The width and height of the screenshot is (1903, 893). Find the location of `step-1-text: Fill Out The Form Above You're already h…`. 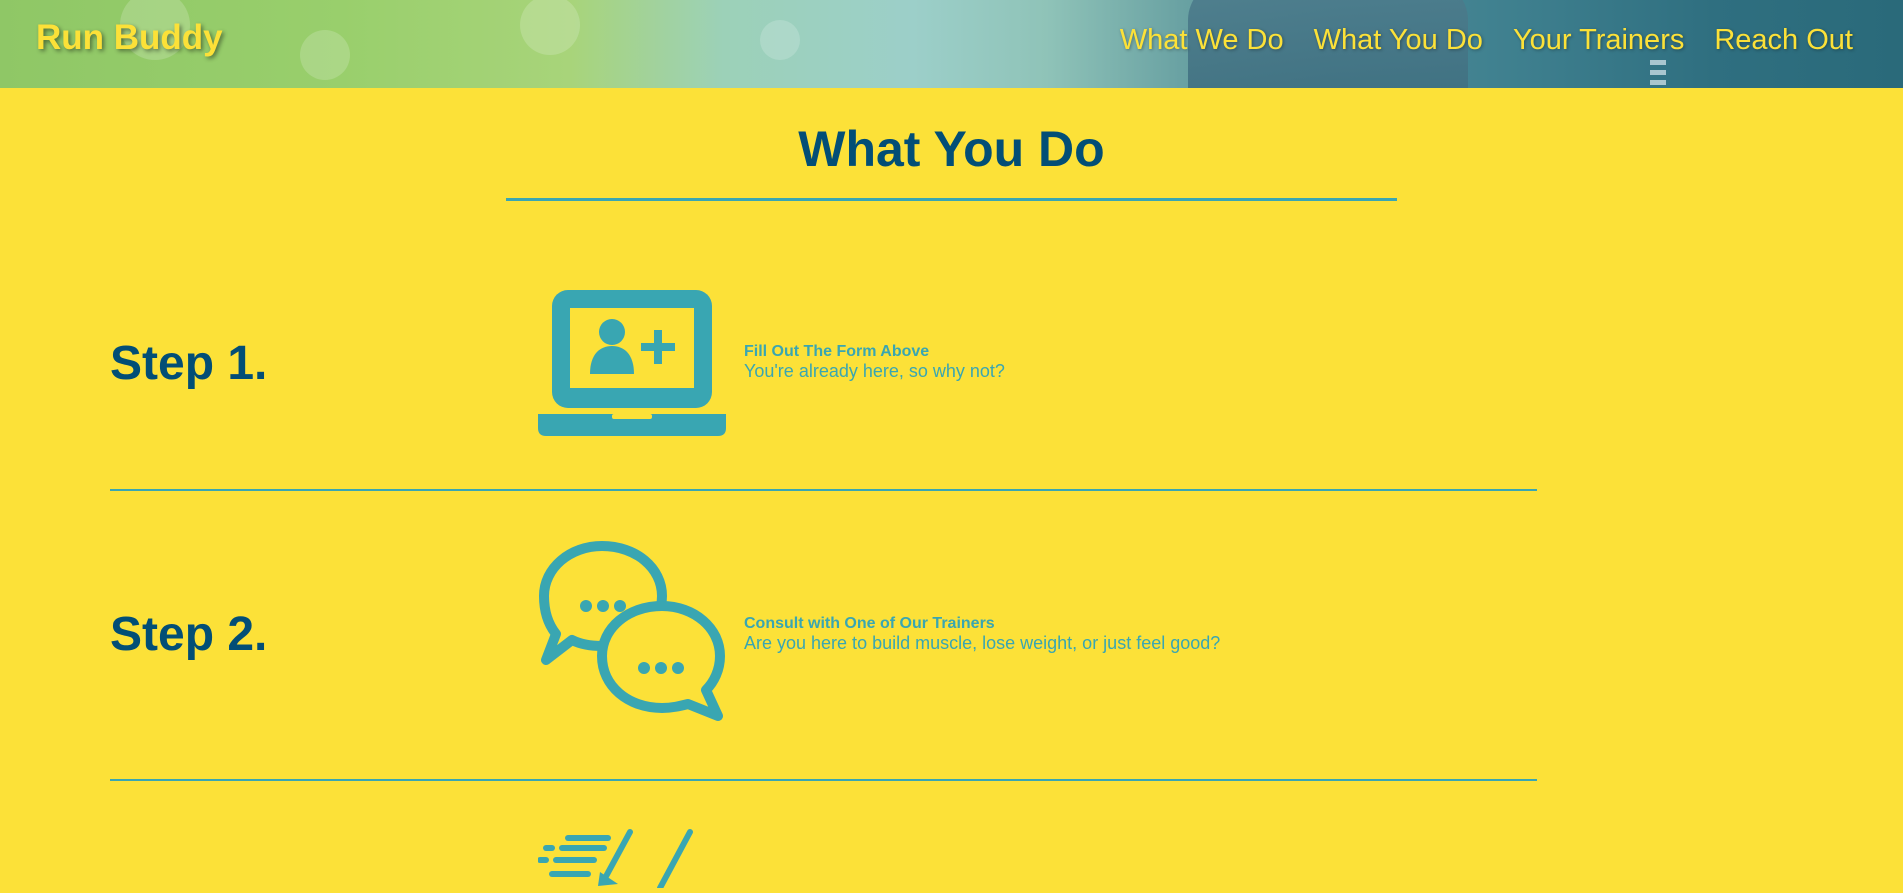

step-1-text: Fill Out The Form Above You're already h… is located at coordinates (874, 362).